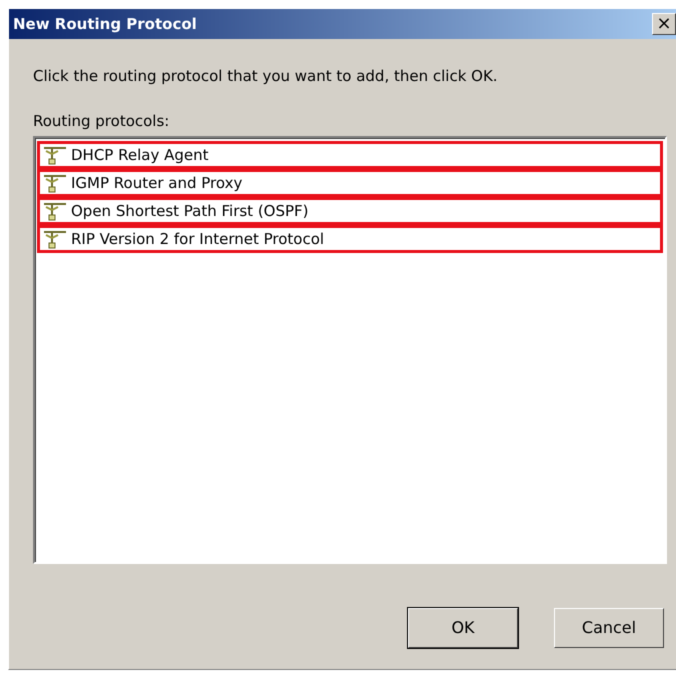 The image size is (676, 675). Describe the element at coordinates (350, 211) in the screenshot. I see `protocol-item: Open Shortest Path First (OSPF)` at that location.